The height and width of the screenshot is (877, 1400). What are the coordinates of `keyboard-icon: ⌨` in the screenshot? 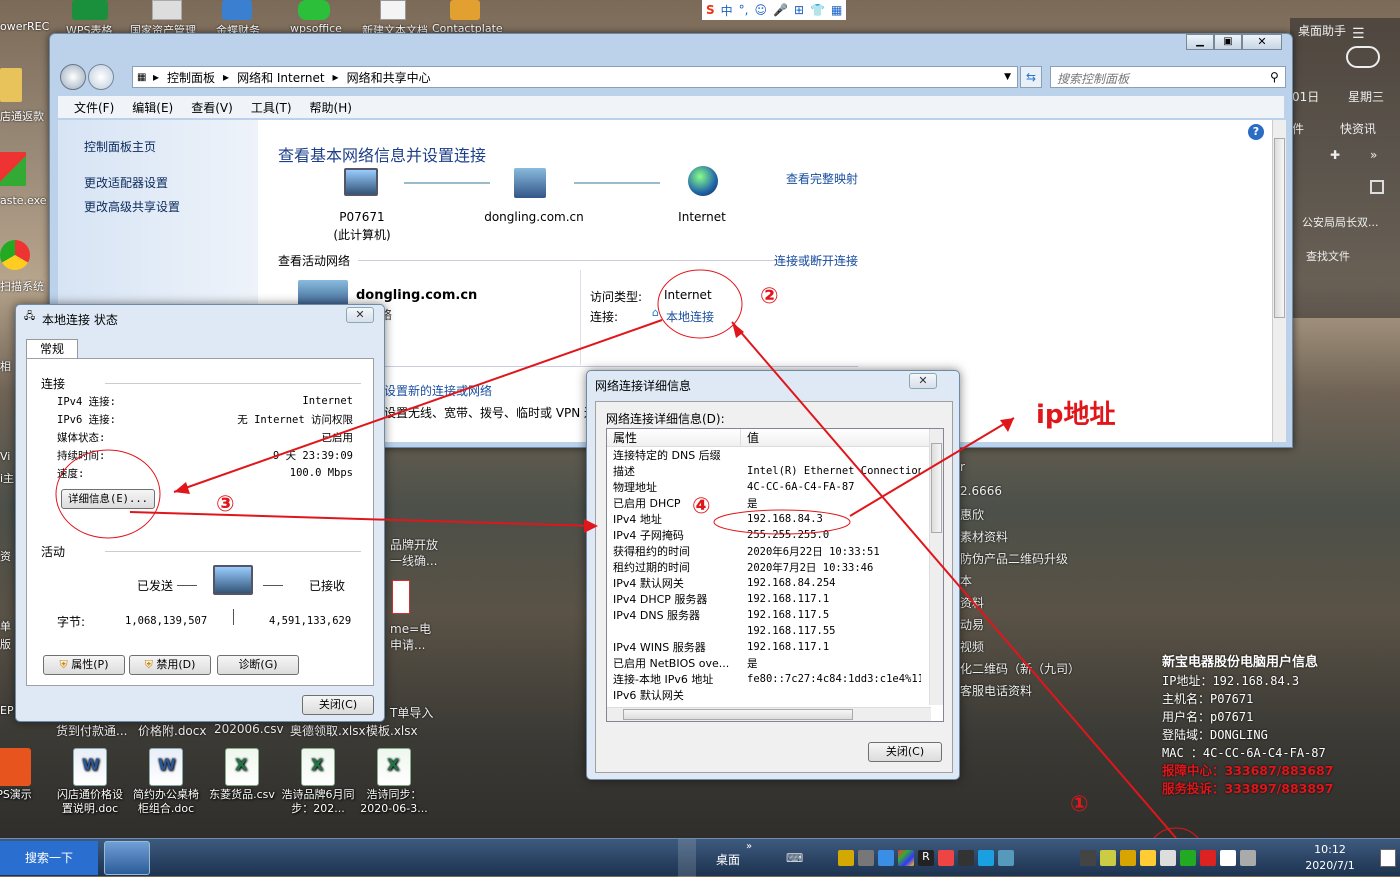 It's located at (794, 858).